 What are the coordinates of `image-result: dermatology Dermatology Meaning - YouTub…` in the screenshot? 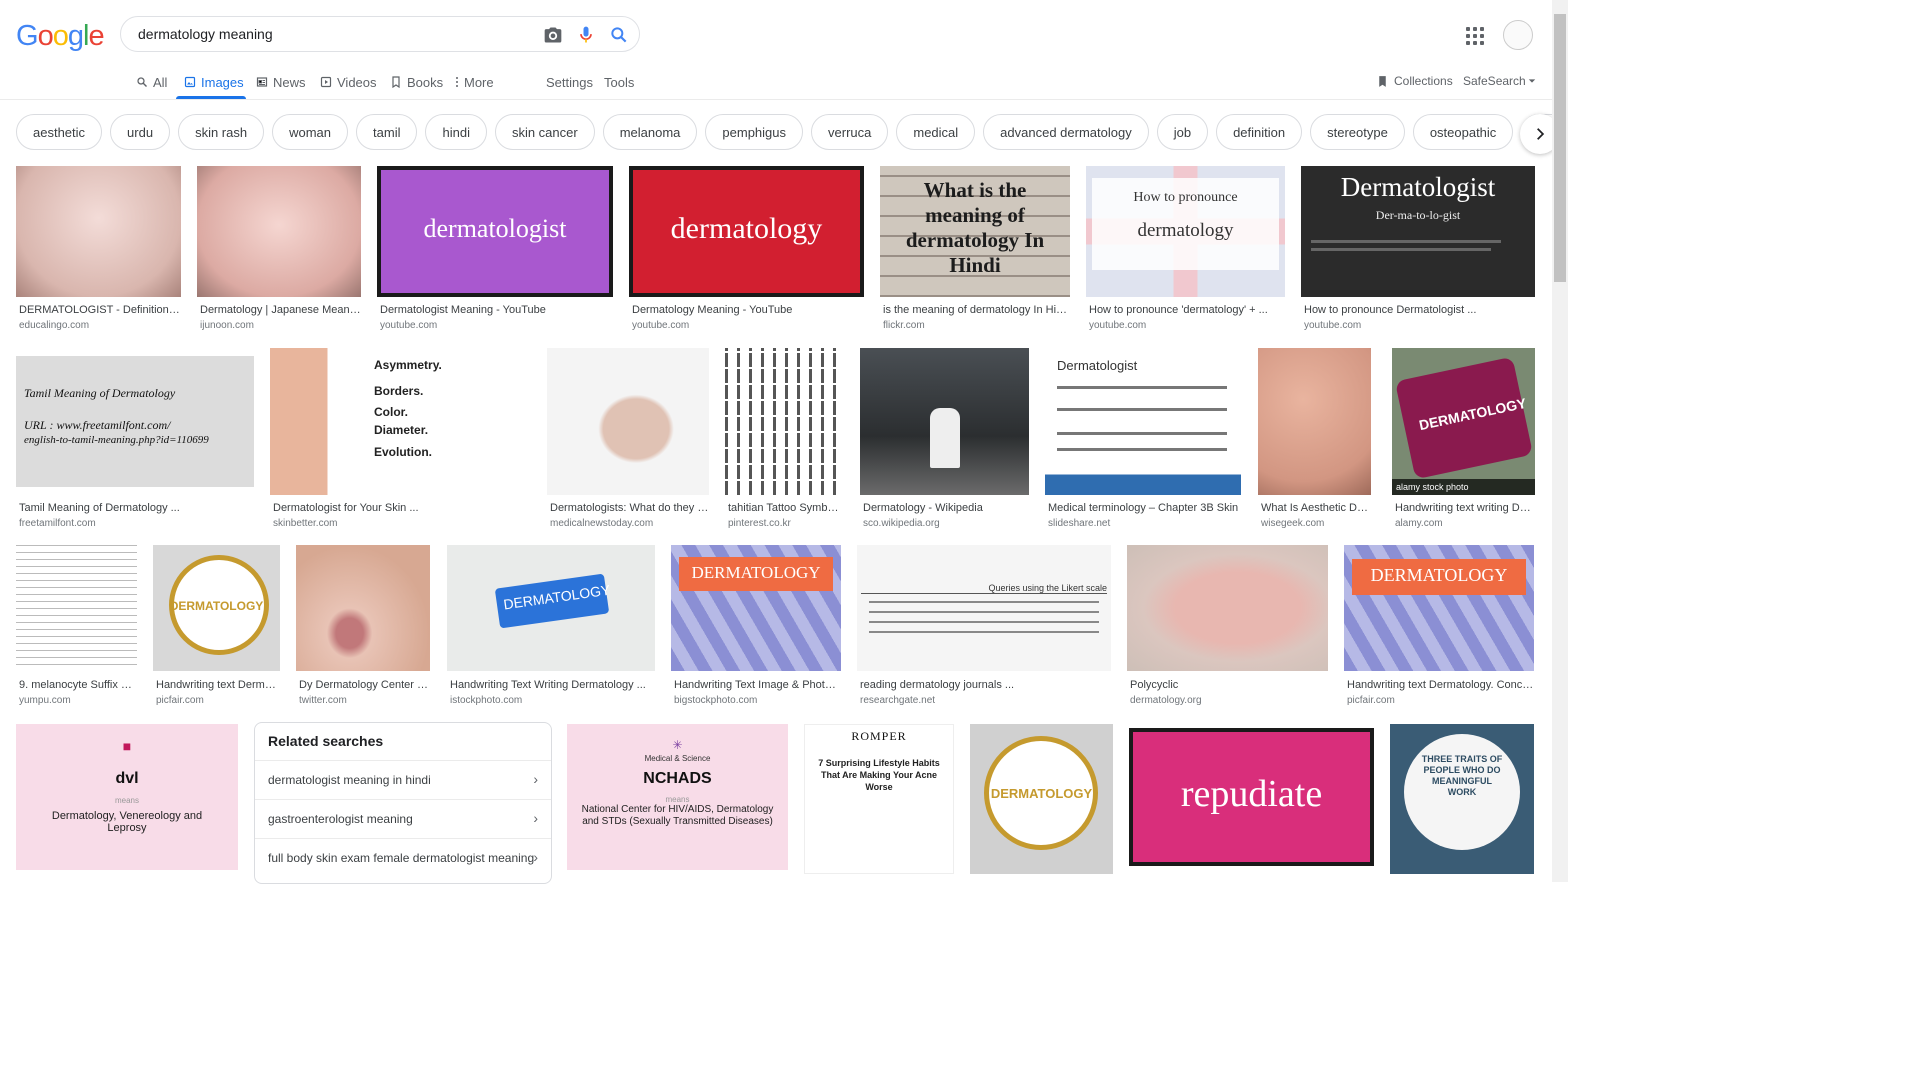 It's located at (746, 251).